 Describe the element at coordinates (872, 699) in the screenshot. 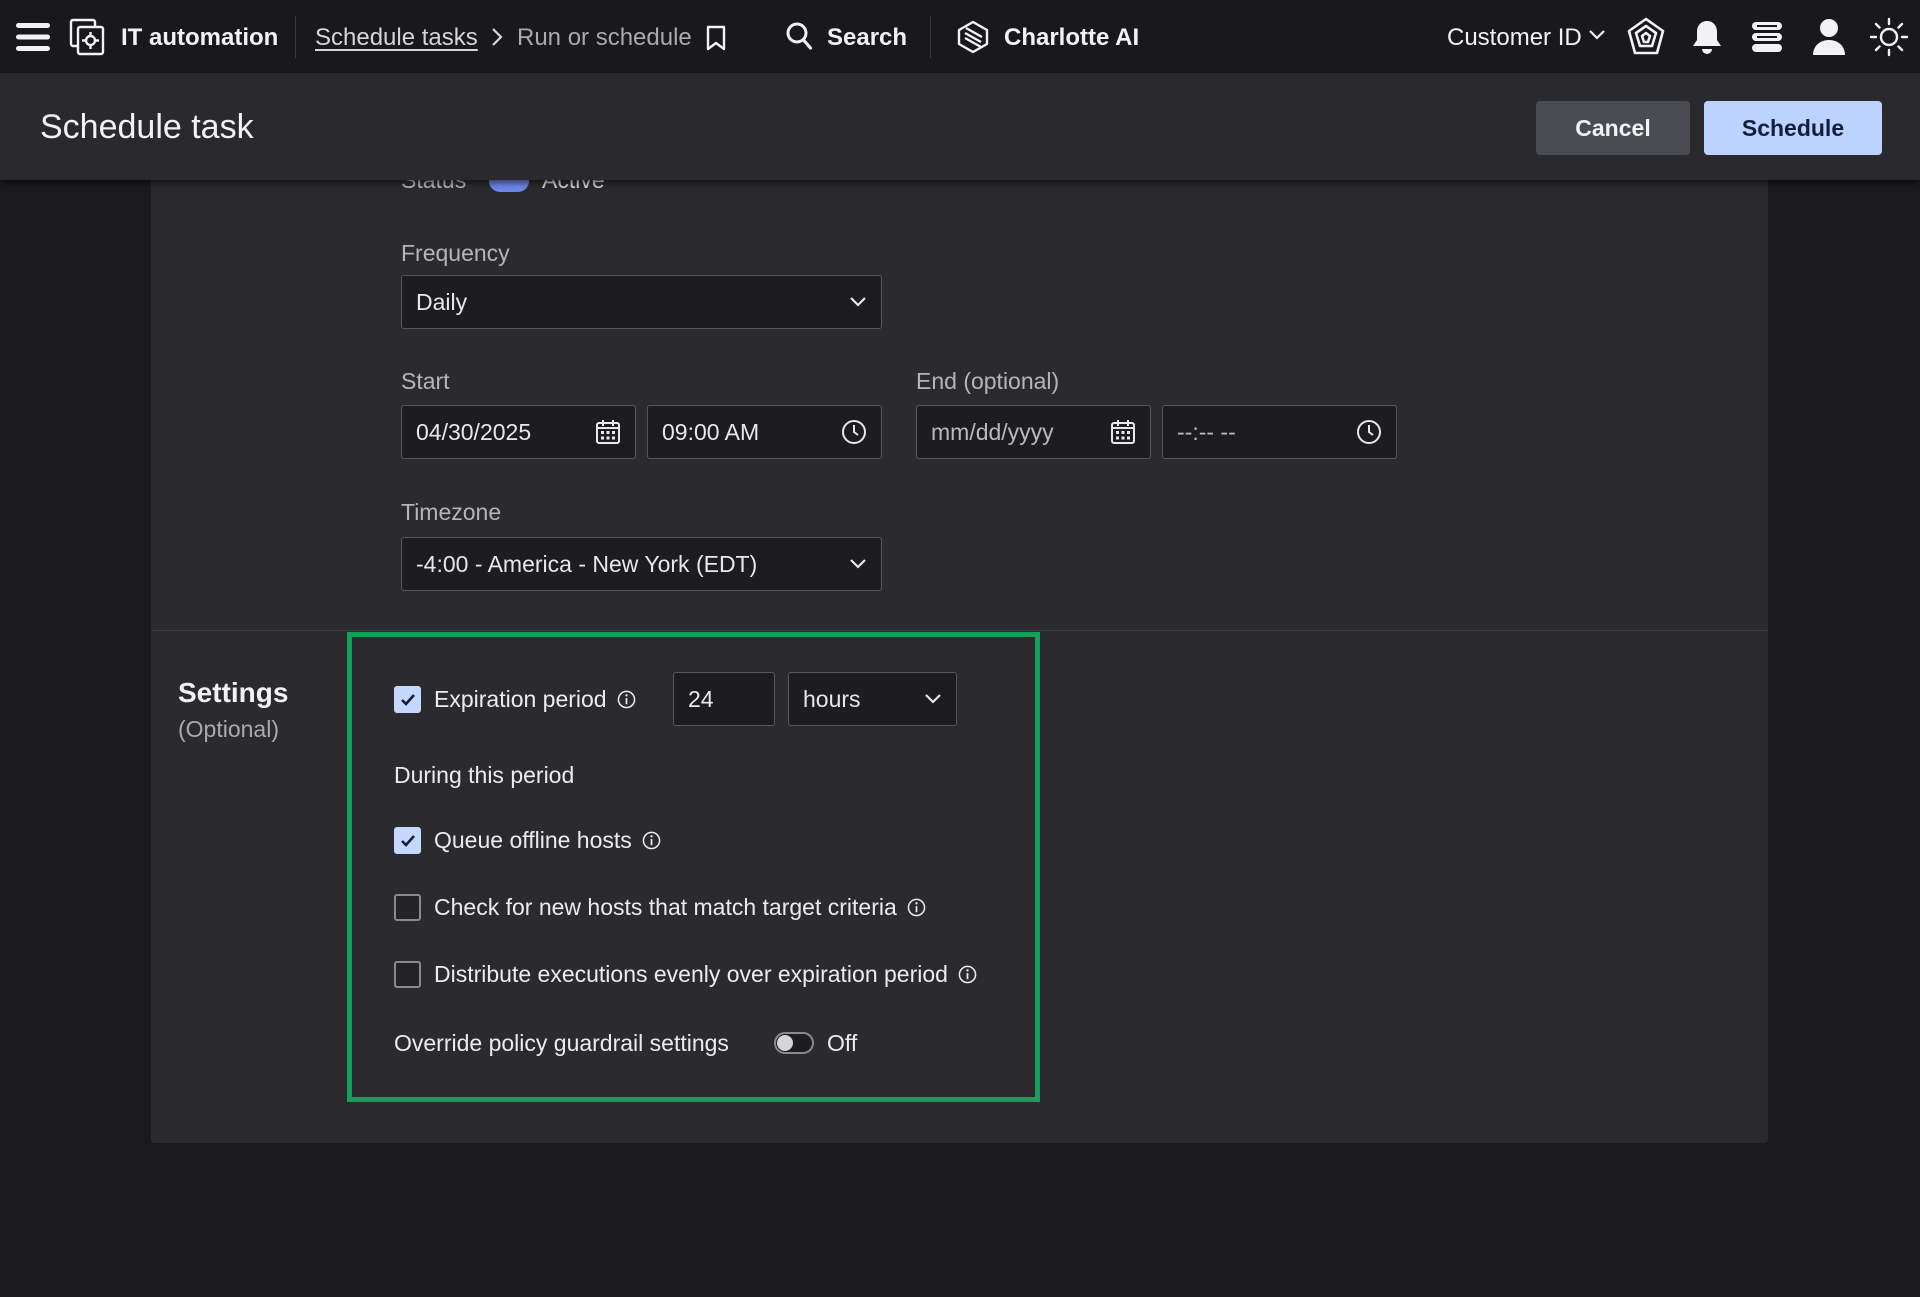

I see `expiration-unit-select: hours` at that location.